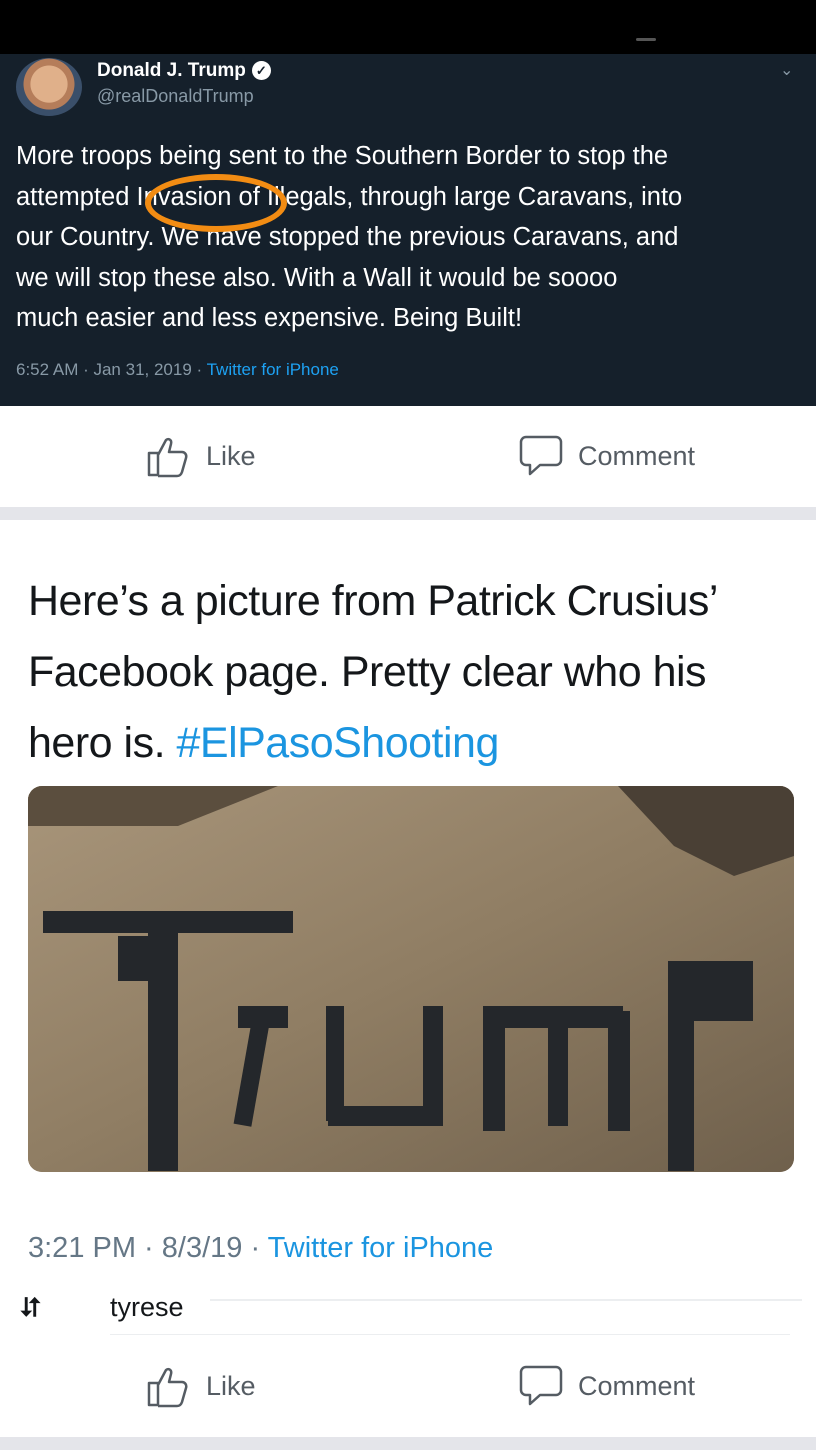 The image size is (816, 1450). What do you see at coordinates (30, 1307) in the screenshot?
I see `retweet-icon: ⮃` at bounding box center [30, 1307].